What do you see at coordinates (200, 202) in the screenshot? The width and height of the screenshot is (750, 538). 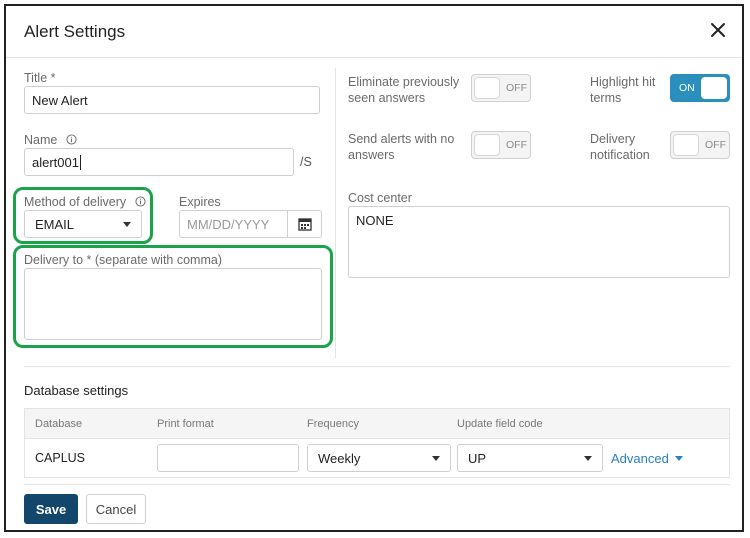 I see `expires-label: Expires` at bounding box center [200, 202].